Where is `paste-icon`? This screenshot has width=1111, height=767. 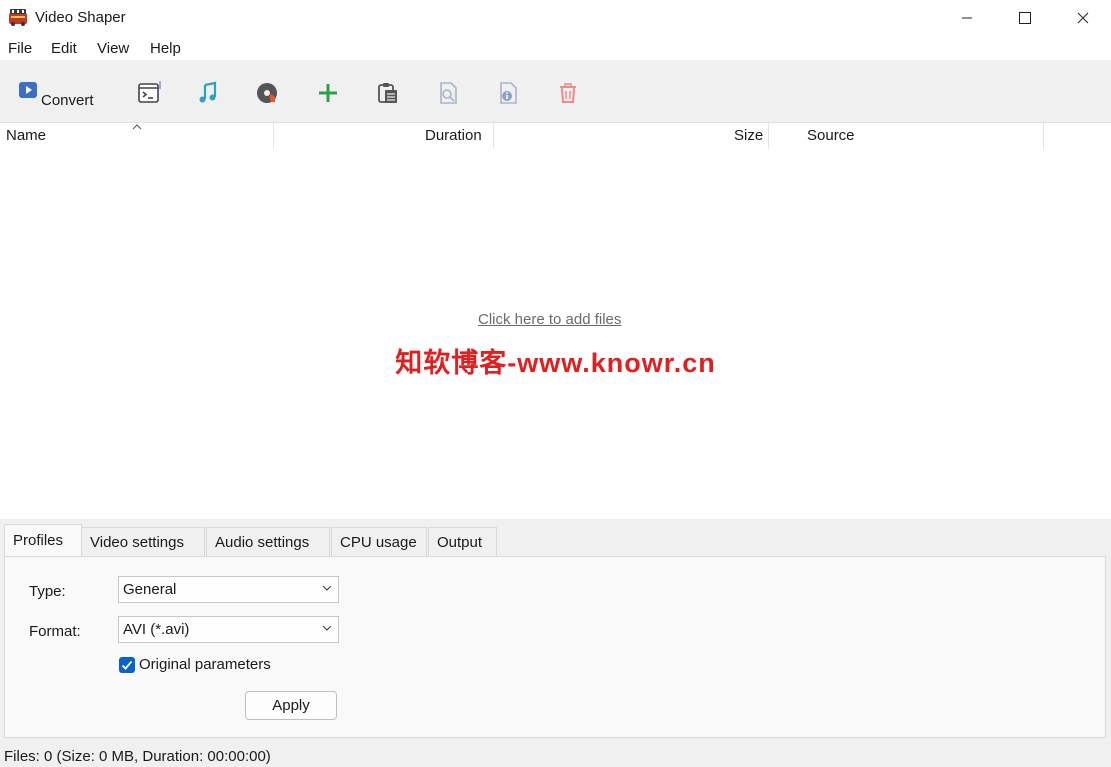 paste-icon is located at coordinates (387, 93).